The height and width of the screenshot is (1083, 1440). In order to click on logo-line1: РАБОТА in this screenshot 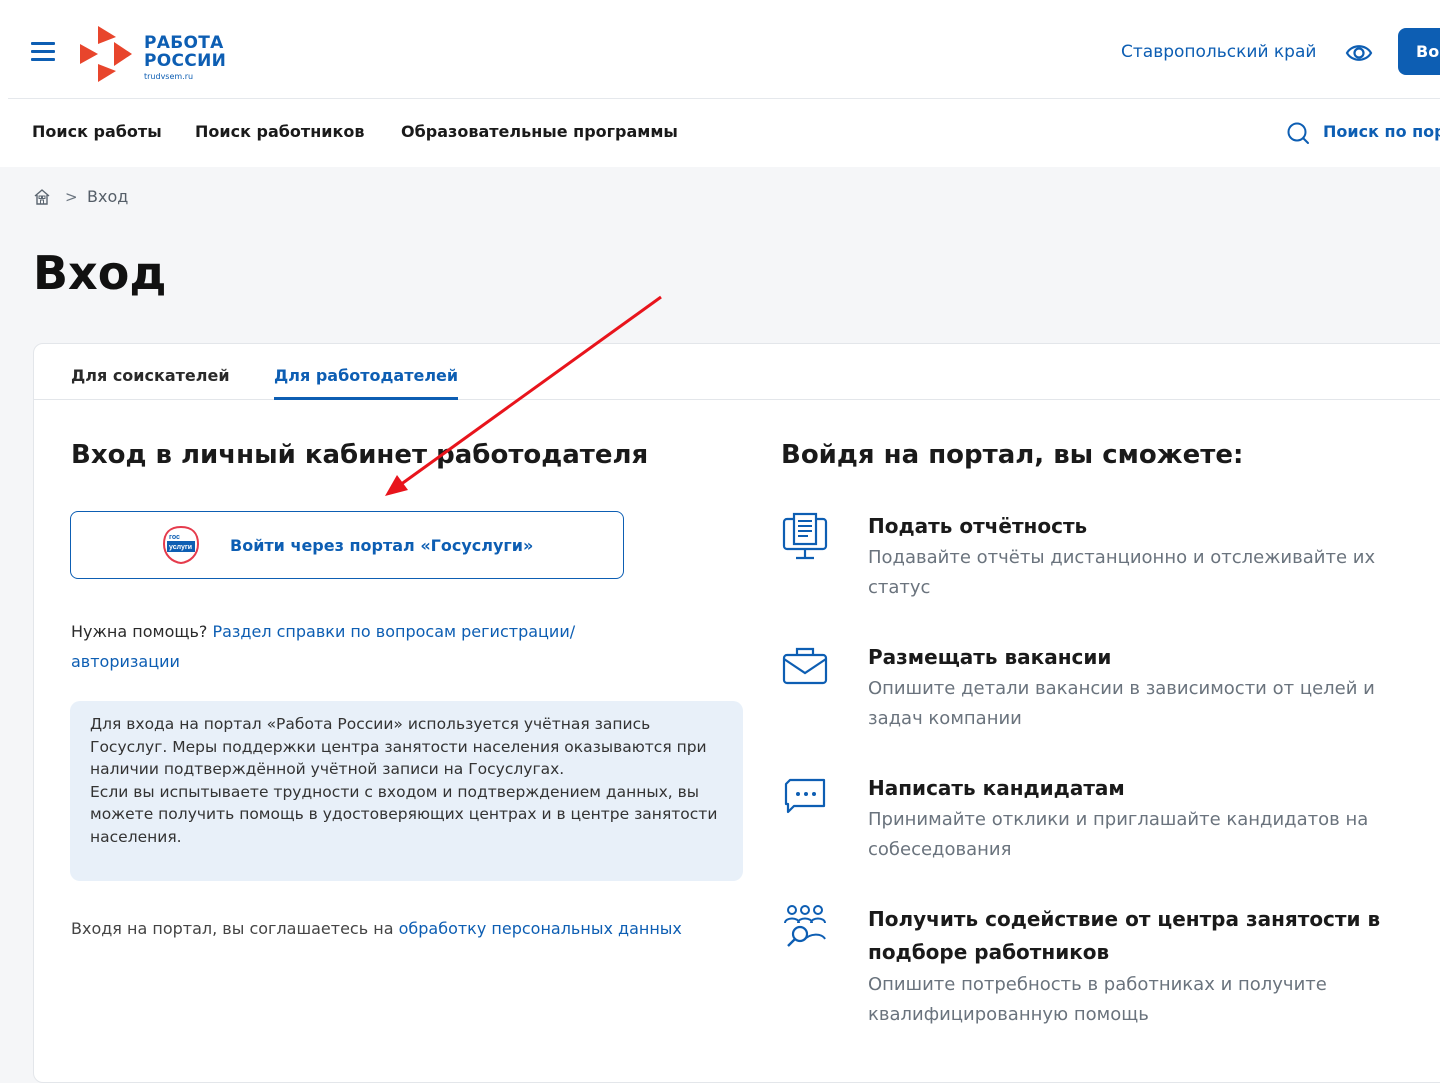, I will do `click(184, 43)`.